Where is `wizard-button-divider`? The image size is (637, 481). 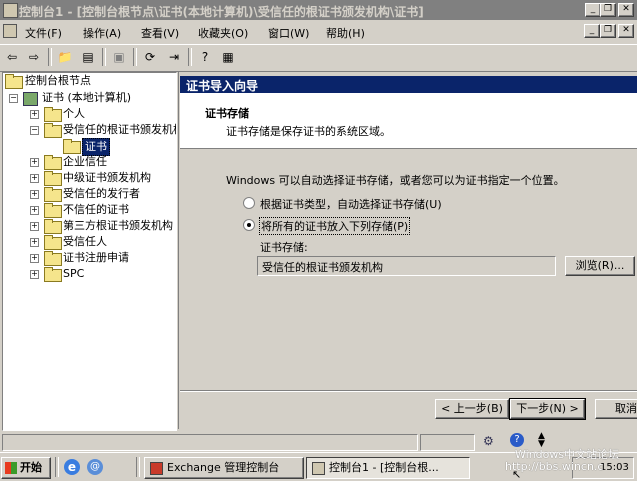
wizard-button-divider is located at coordinates (408, 391).